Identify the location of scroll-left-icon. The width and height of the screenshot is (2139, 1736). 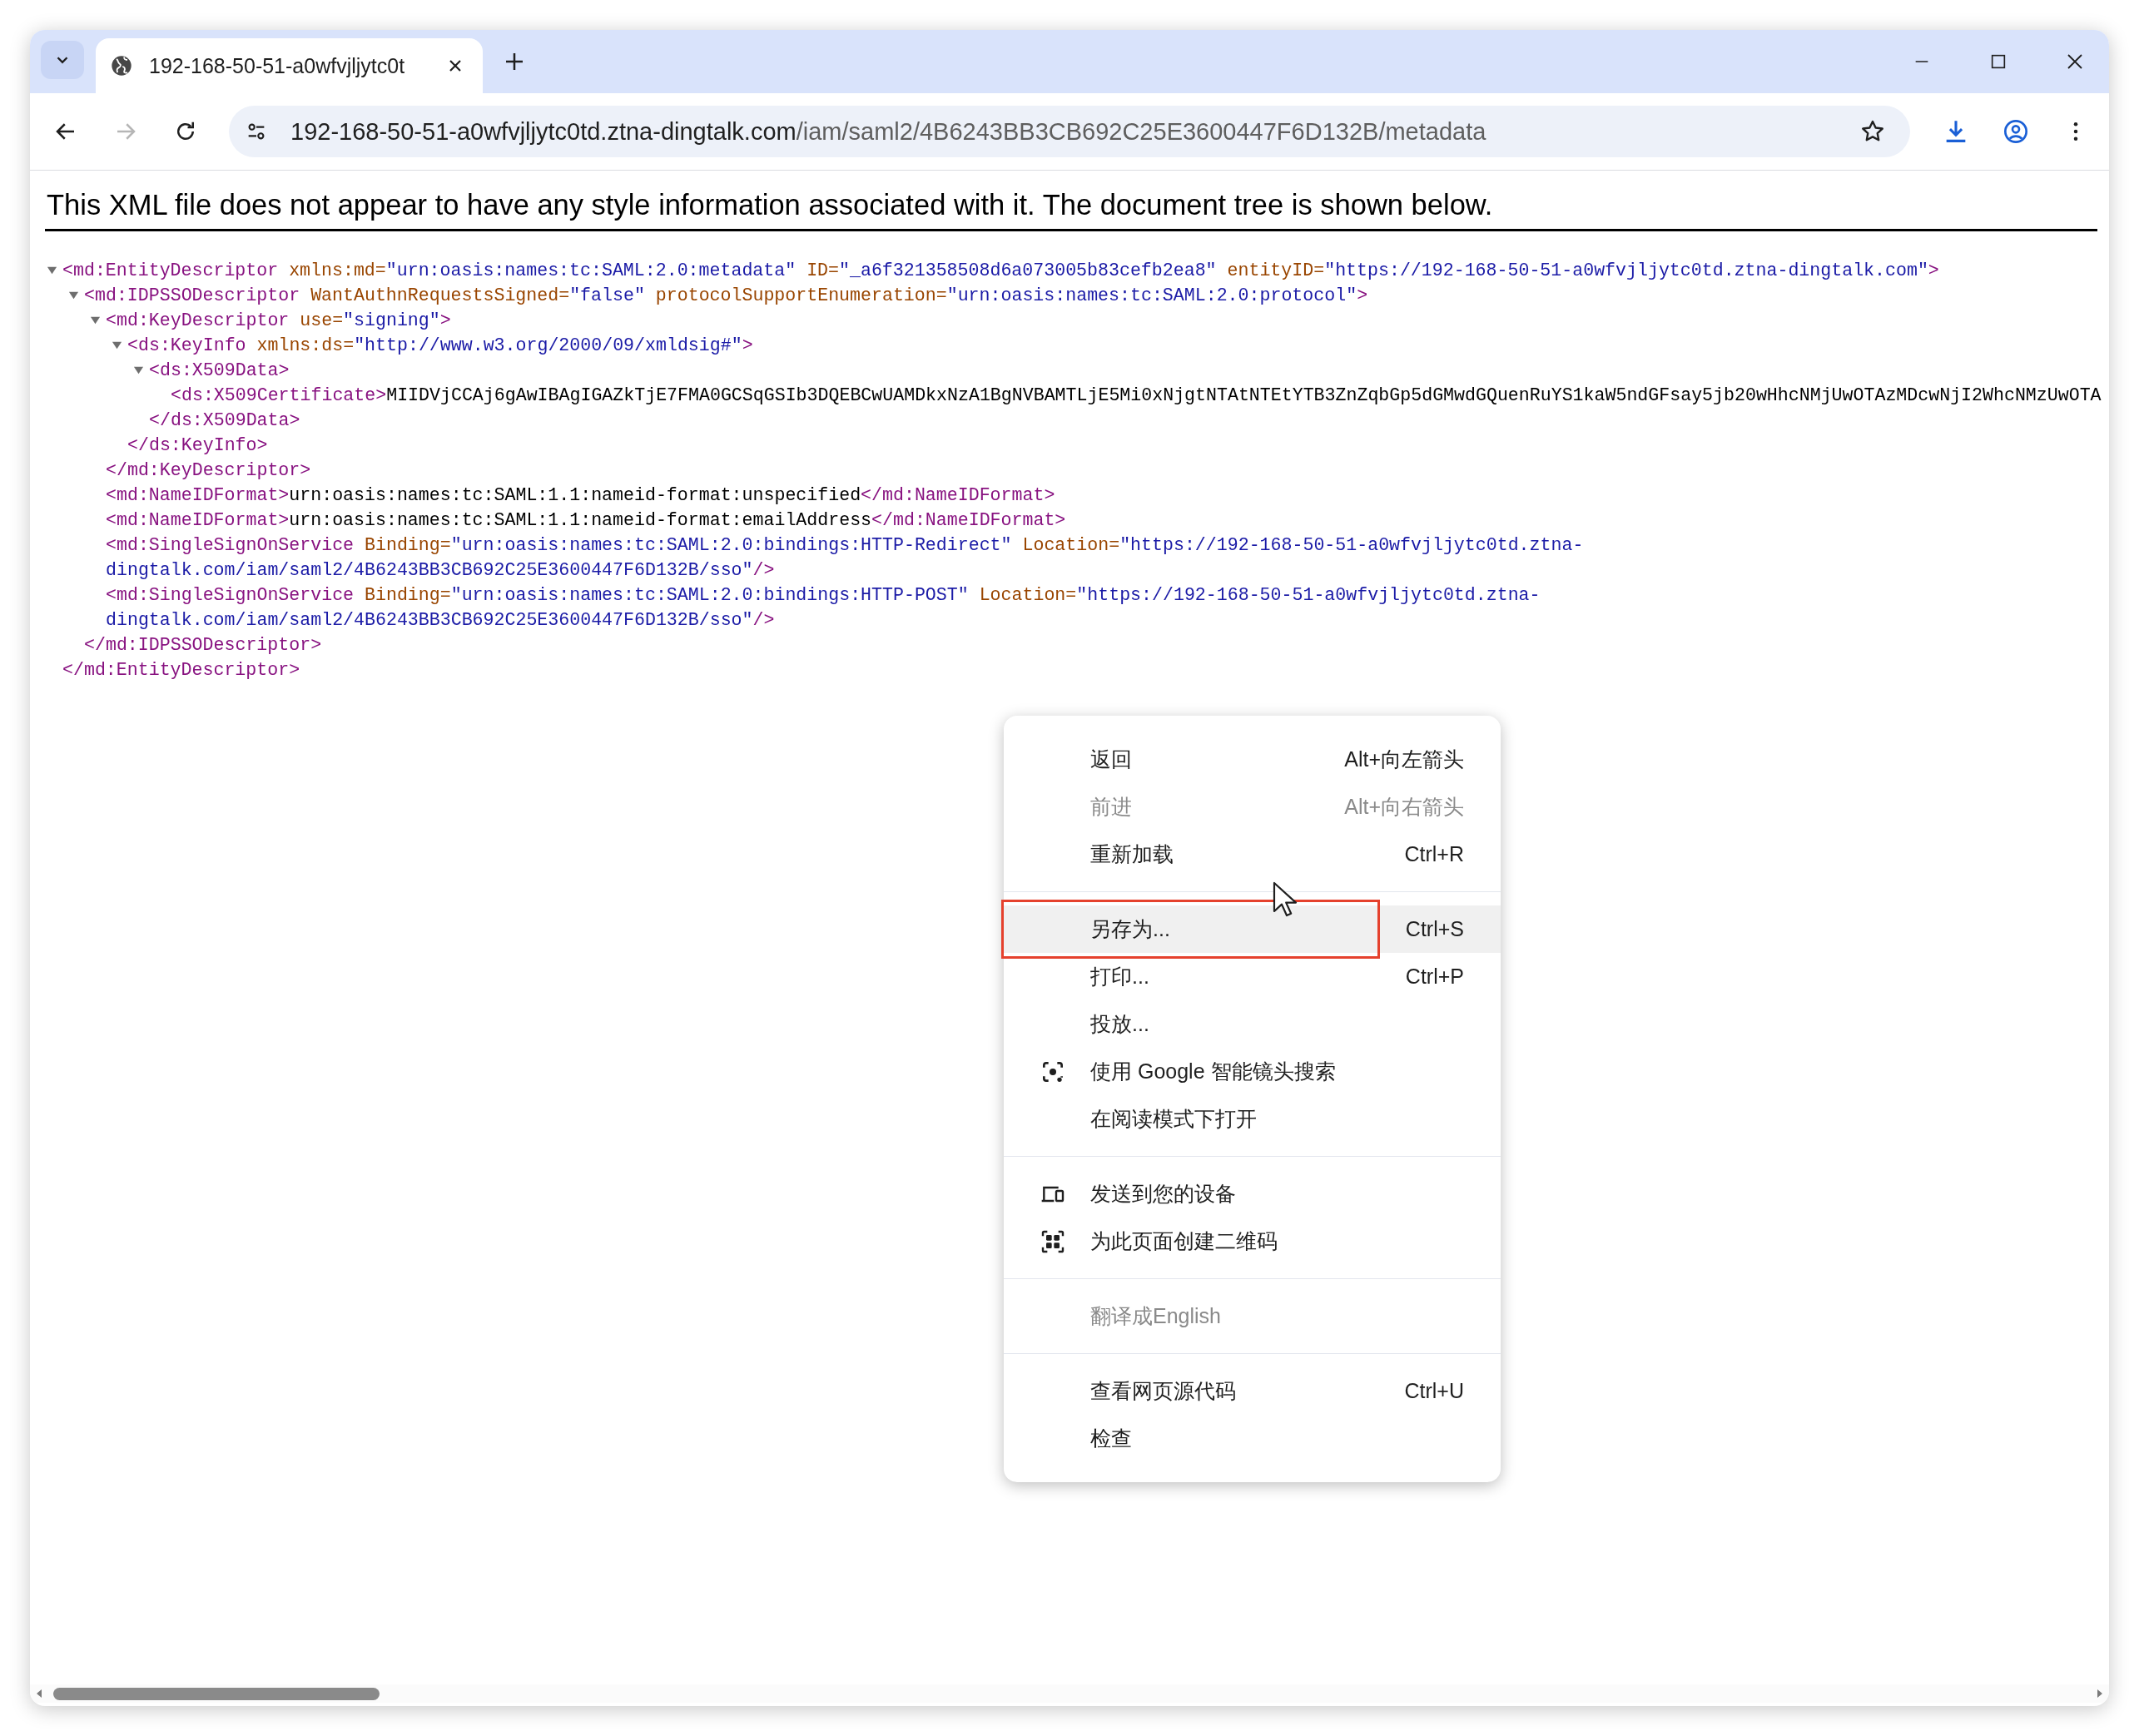
(39, 1694).